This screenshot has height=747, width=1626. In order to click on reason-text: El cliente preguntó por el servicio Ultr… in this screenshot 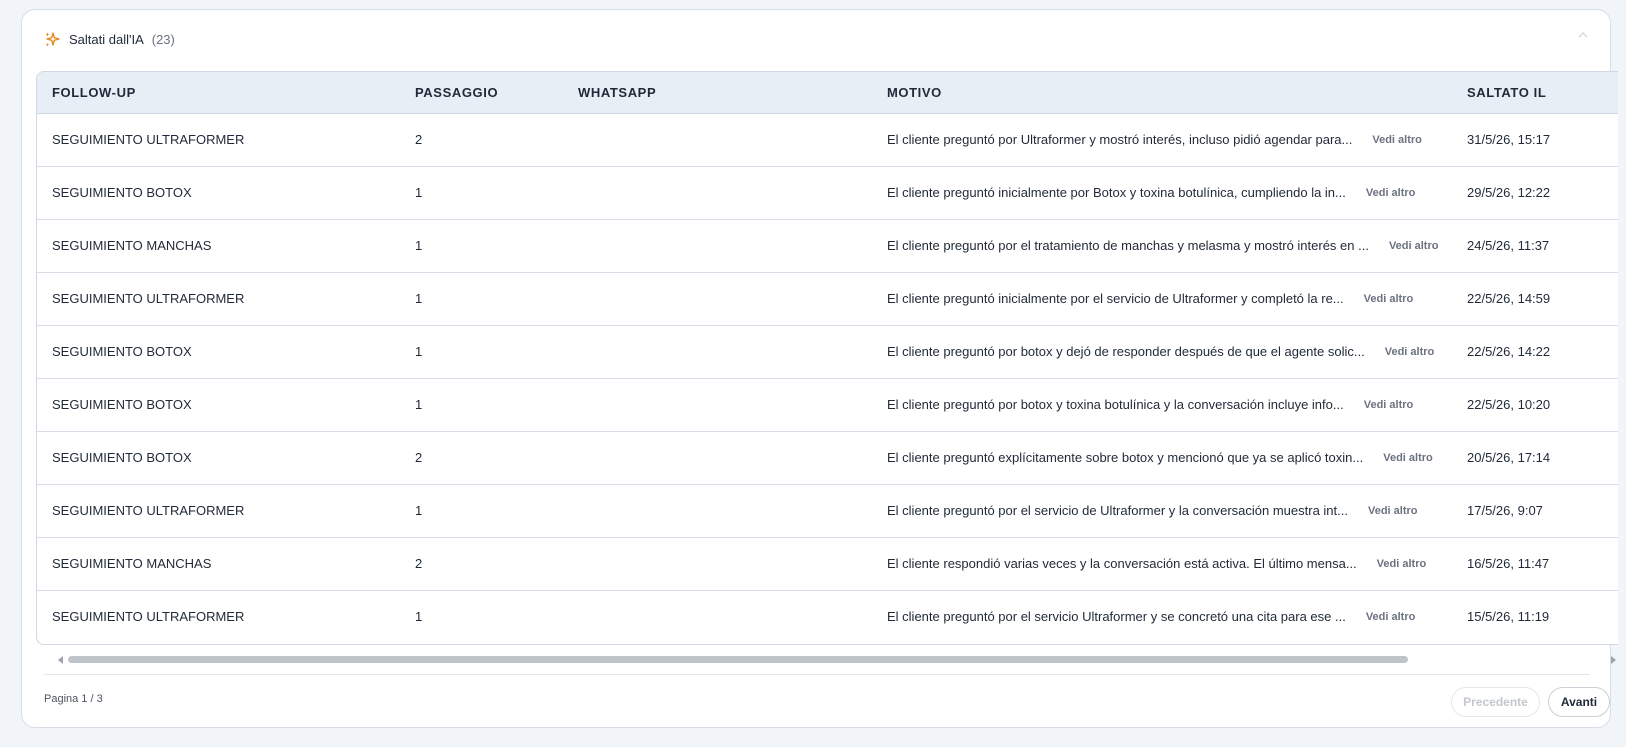, I will do `click(1116, 617)`.